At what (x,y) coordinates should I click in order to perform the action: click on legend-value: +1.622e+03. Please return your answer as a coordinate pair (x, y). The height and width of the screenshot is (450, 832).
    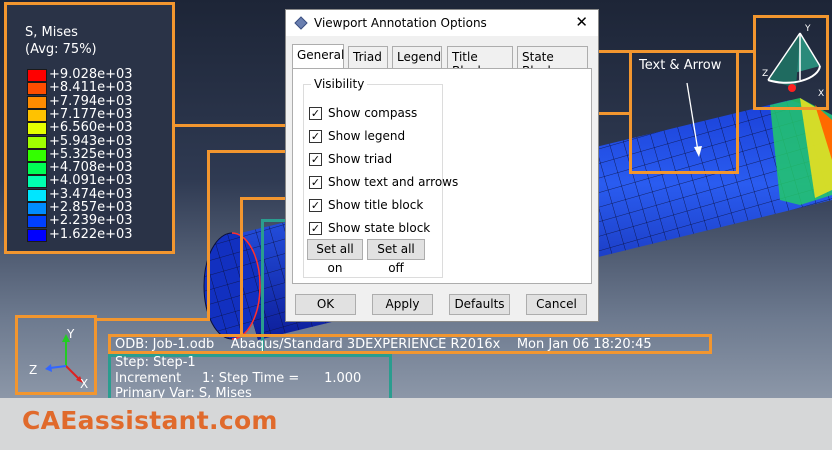
    Looking at the image, I should click on (91, 234).